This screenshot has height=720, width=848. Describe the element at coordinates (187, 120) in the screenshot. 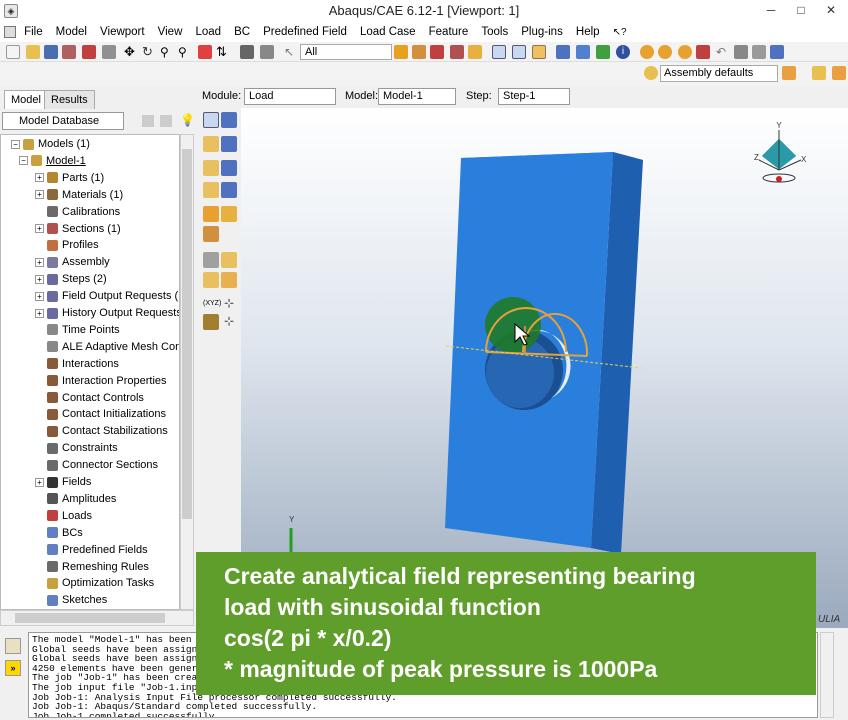

I see `tree-highlight-icon: 💡` at that location.